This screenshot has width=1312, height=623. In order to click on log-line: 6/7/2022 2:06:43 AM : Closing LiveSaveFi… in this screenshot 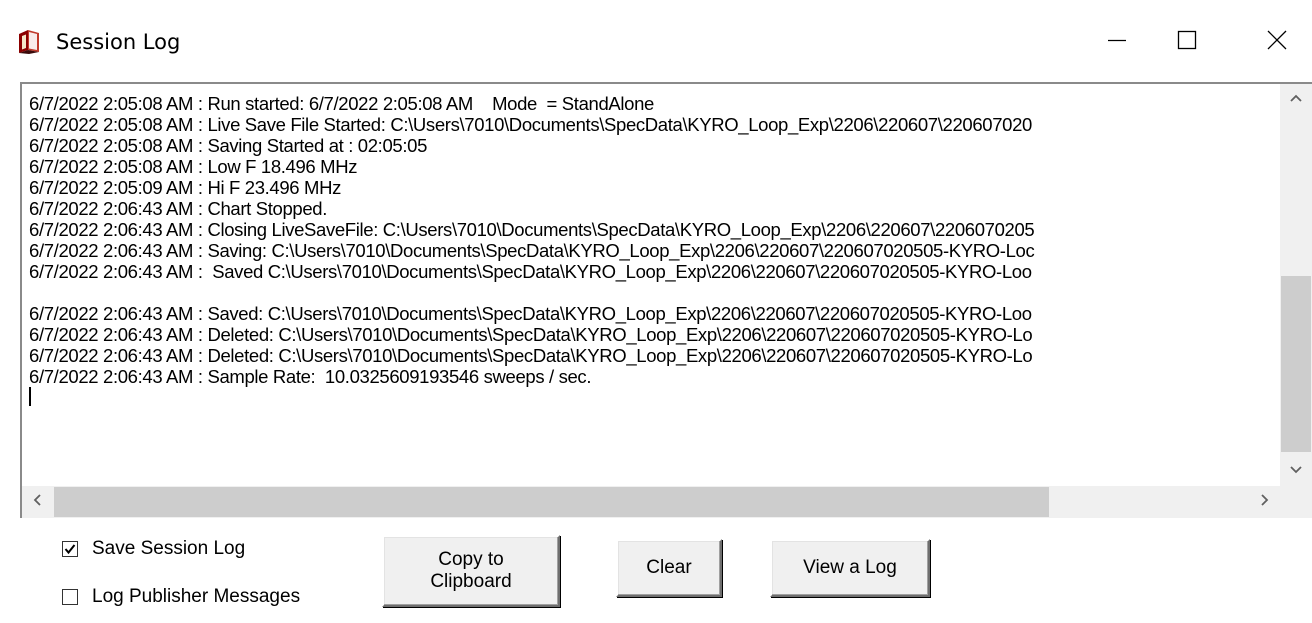, I will do `click(532, 229)`.